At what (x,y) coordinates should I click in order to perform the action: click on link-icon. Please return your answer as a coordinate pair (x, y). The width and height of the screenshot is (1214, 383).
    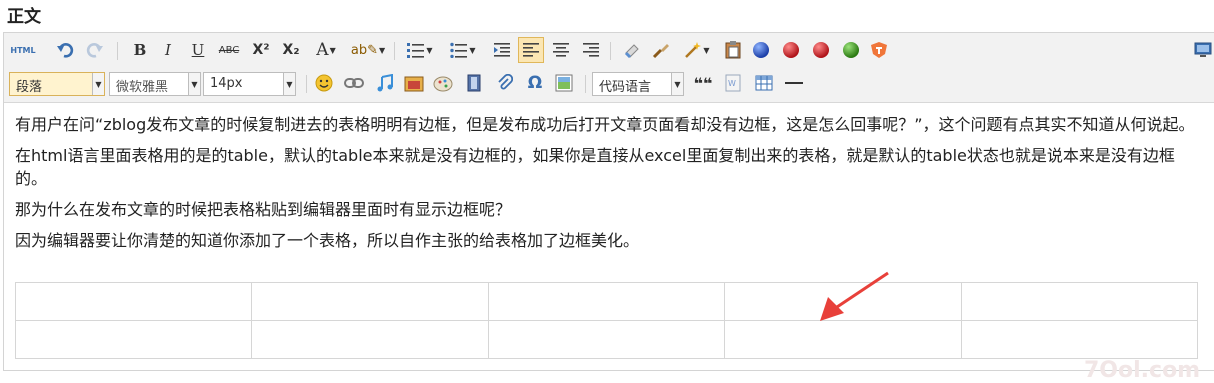
    Looking at the image, I should click on (354, 83).